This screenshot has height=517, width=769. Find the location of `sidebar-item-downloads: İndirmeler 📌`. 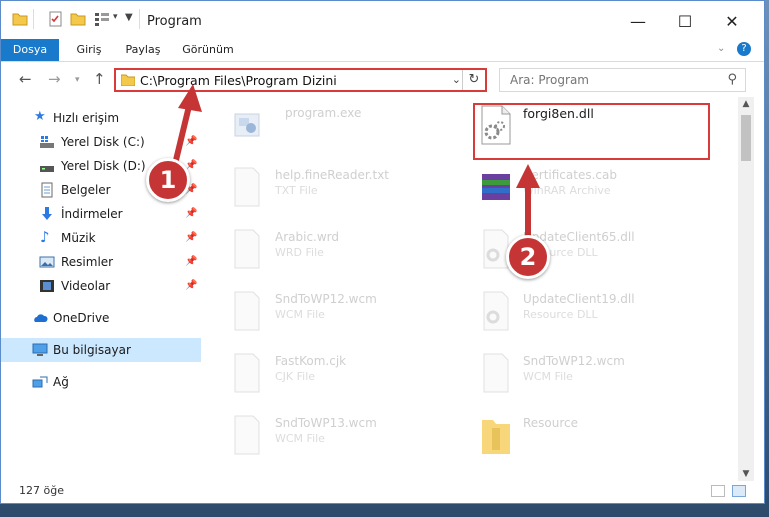

sidebar-item-downloads: İndirmeler 📌 is located at coordinates (101, 214).